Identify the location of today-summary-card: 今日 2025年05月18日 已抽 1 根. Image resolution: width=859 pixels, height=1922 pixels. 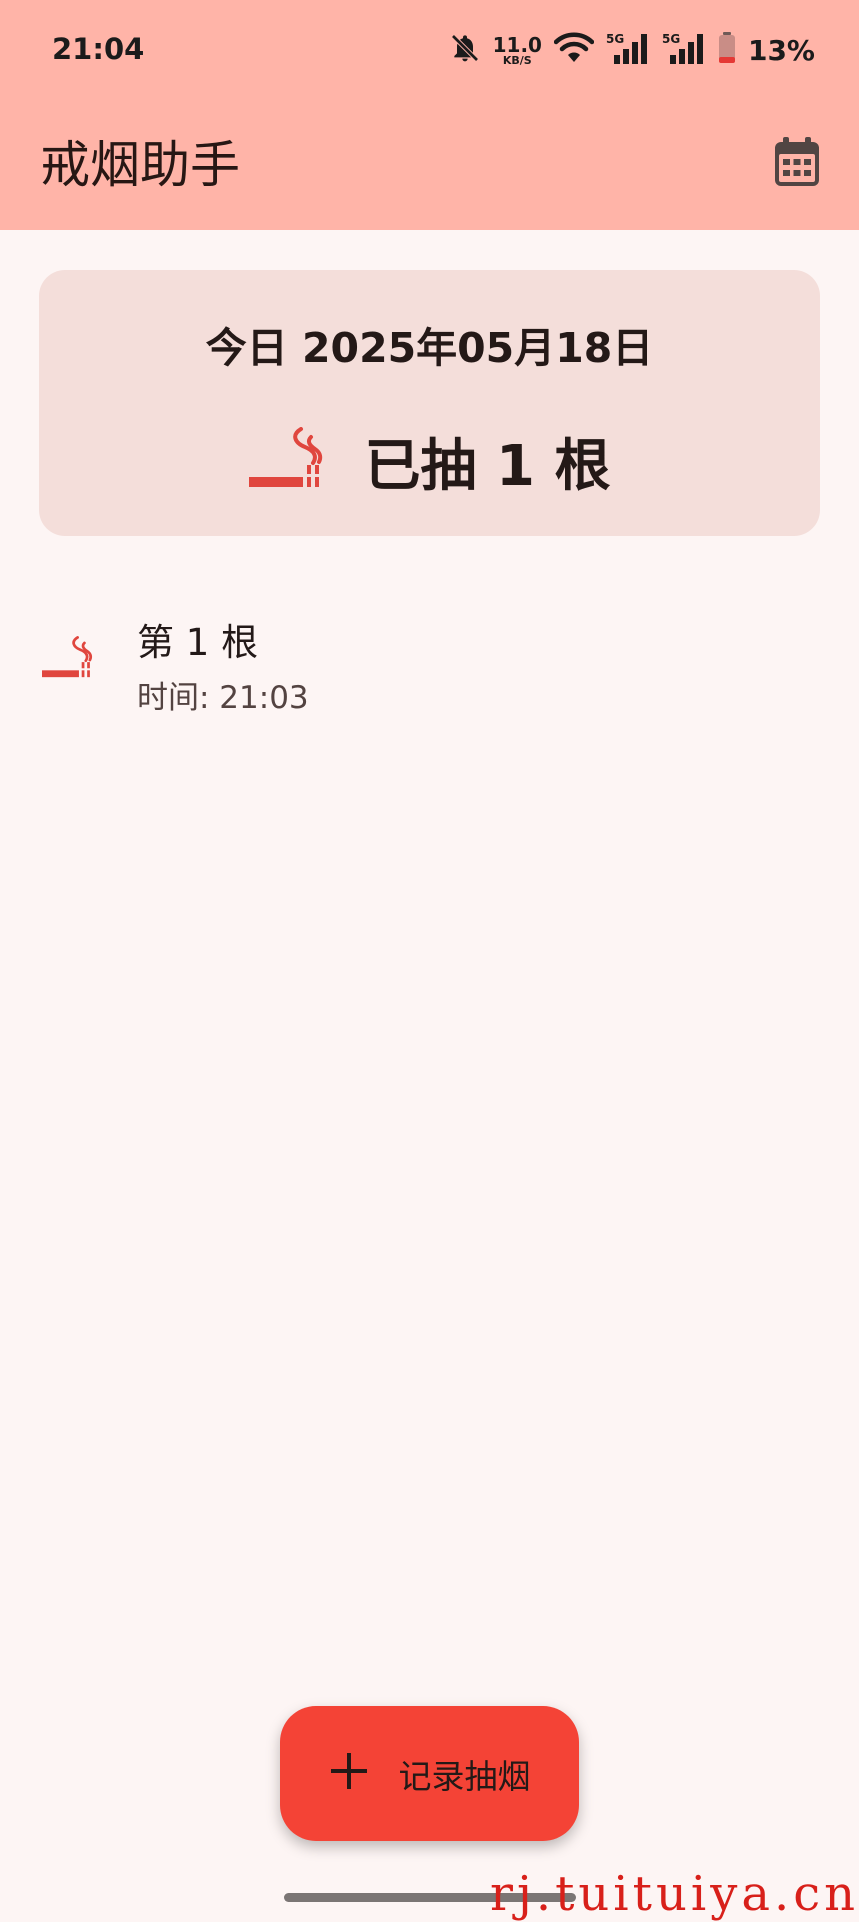
(429, 403).